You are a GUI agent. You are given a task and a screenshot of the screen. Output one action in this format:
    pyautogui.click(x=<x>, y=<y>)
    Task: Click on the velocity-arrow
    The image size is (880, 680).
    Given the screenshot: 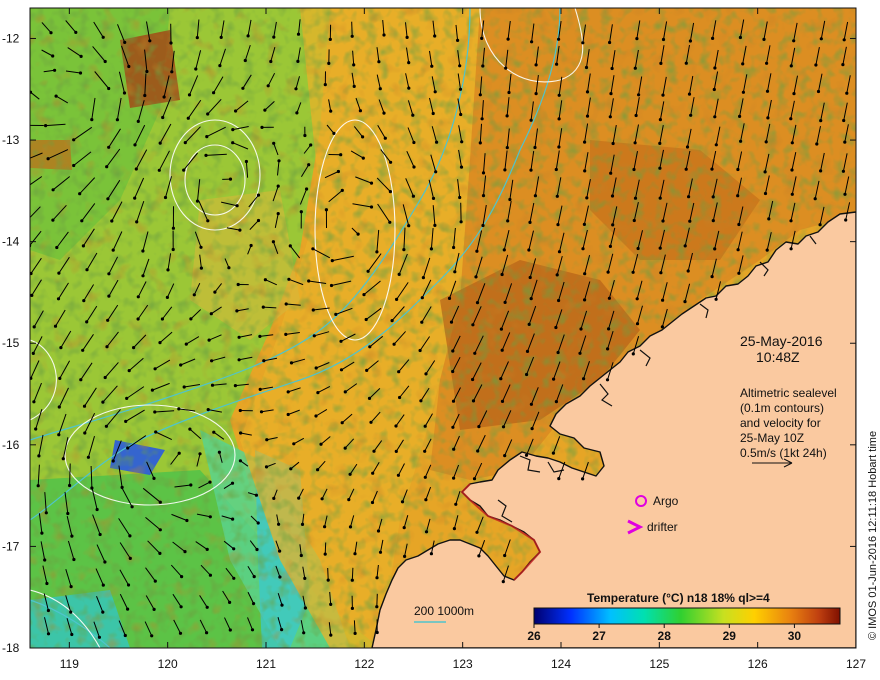 What is the action you would take?
    pyautogui.click(x=354, y=627)
    